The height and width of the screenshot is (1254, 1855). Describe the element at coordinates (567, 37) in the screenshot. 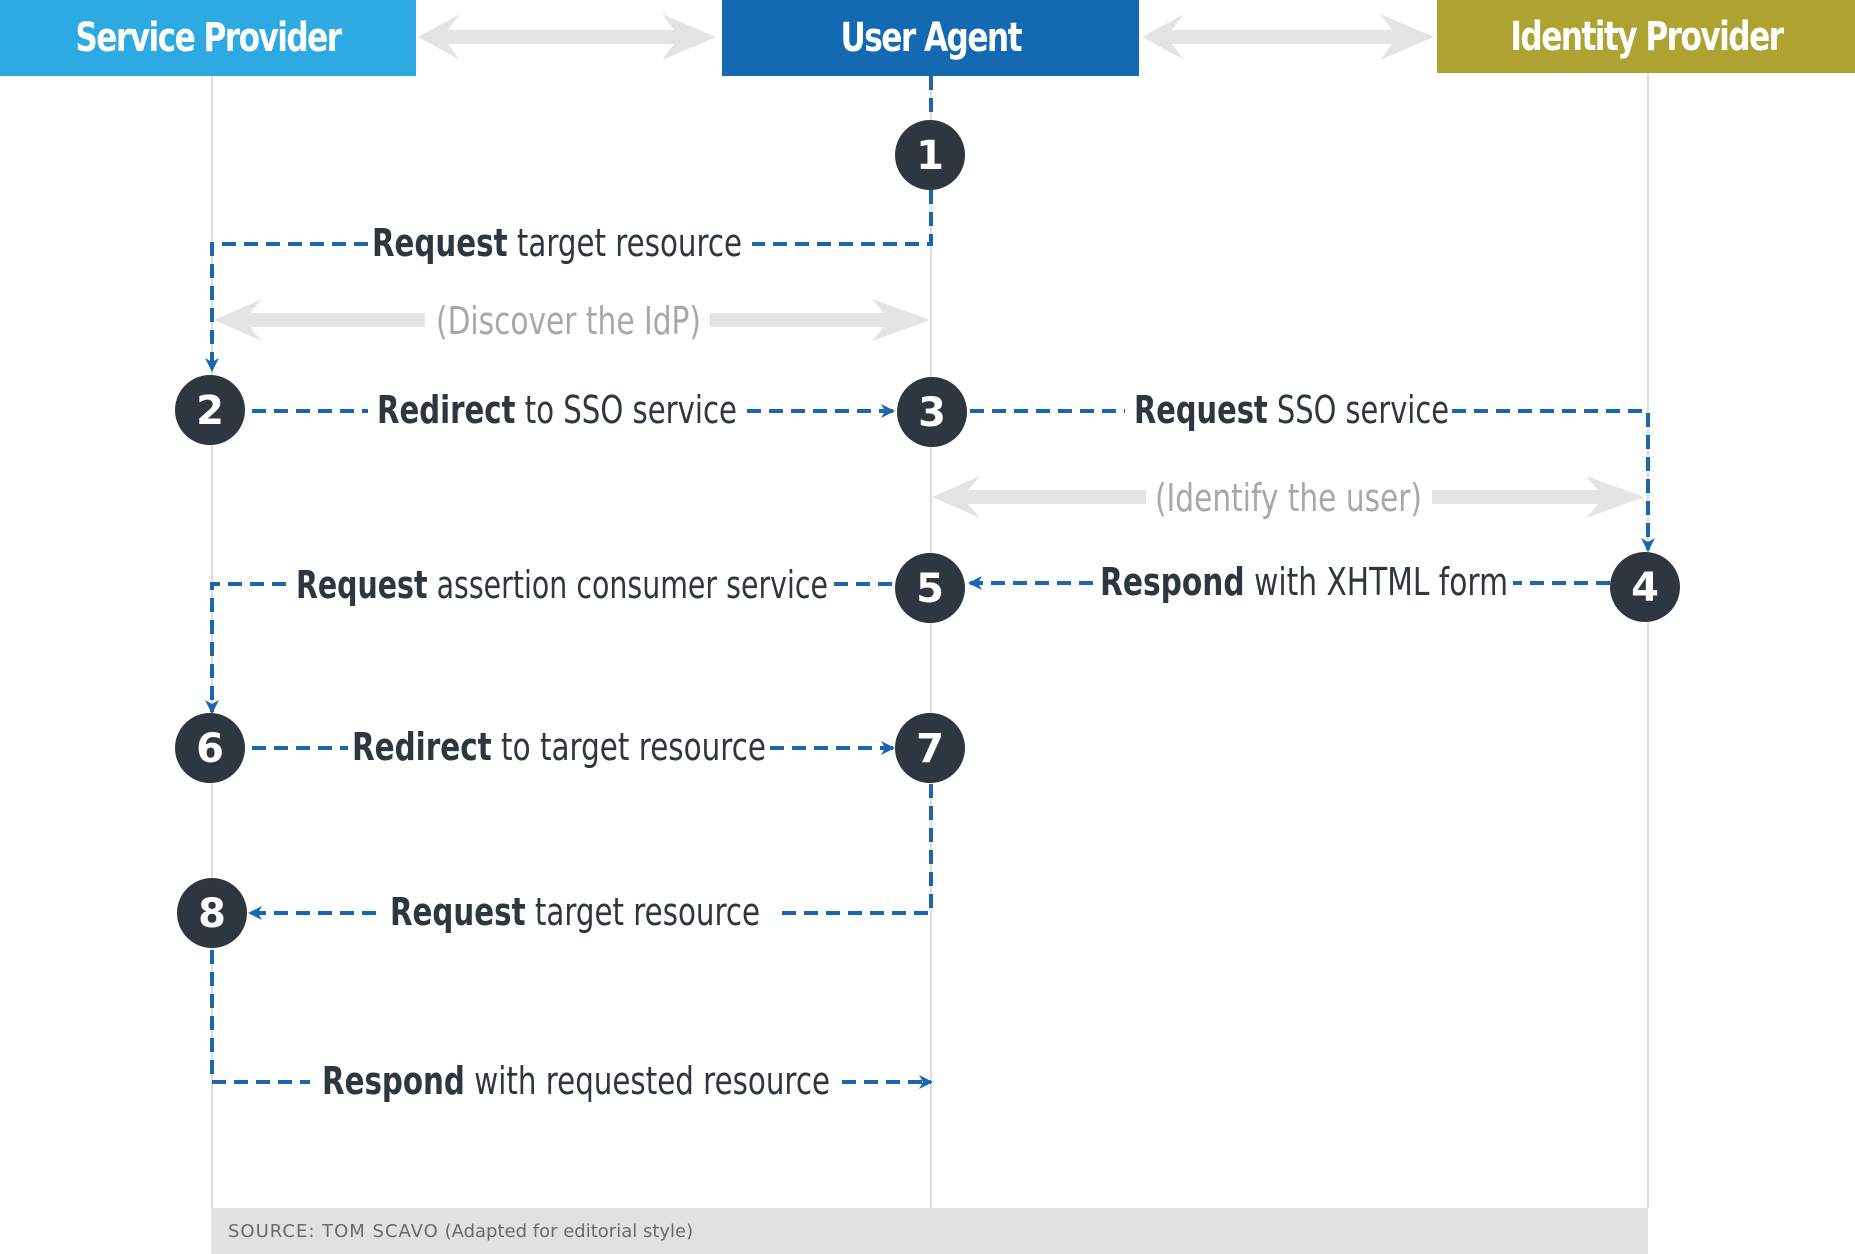

I see `header-arrow-sp-ua` at that location.